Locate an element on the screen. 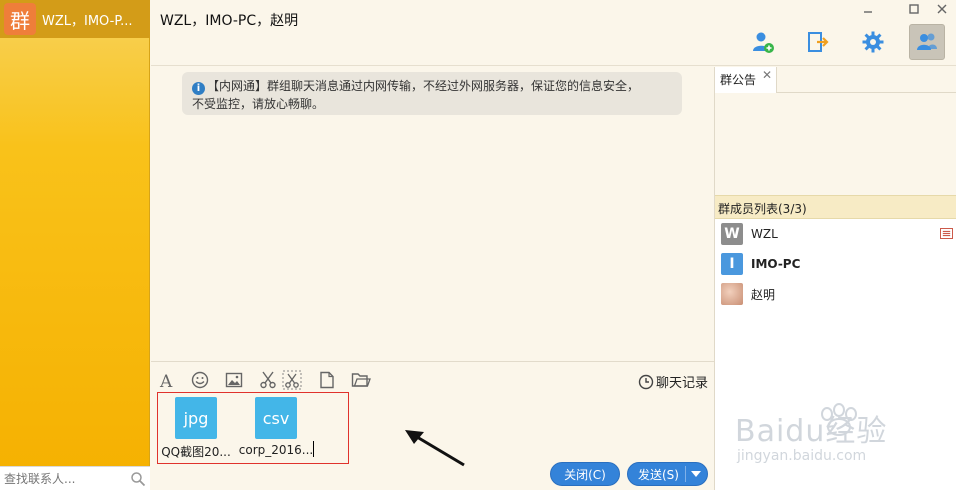 The image size is (956, 490). member-item: W WZL is located at coordinates (835, 234).